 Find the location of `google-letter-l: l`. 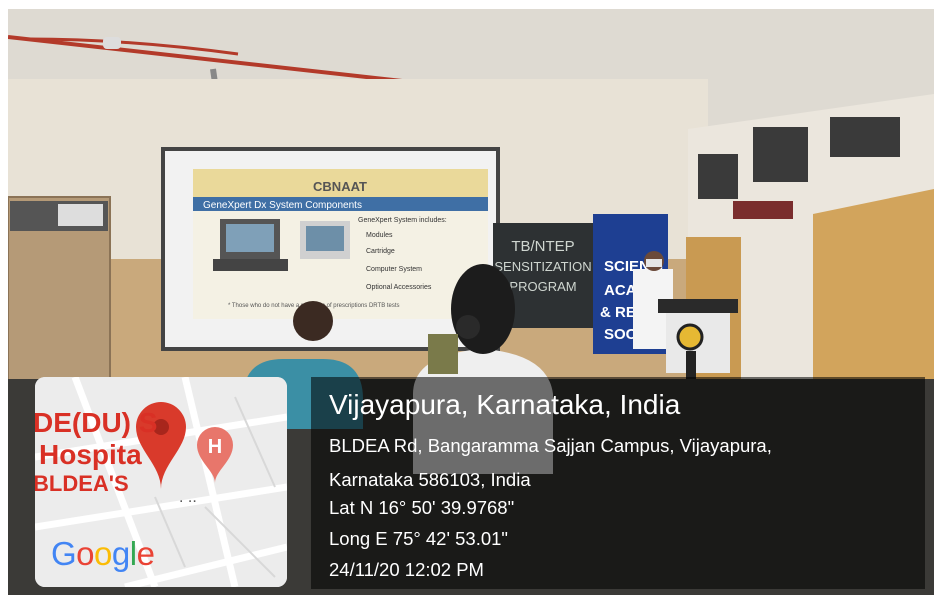

google-letter-l: l is located at coordinates (133, 553).